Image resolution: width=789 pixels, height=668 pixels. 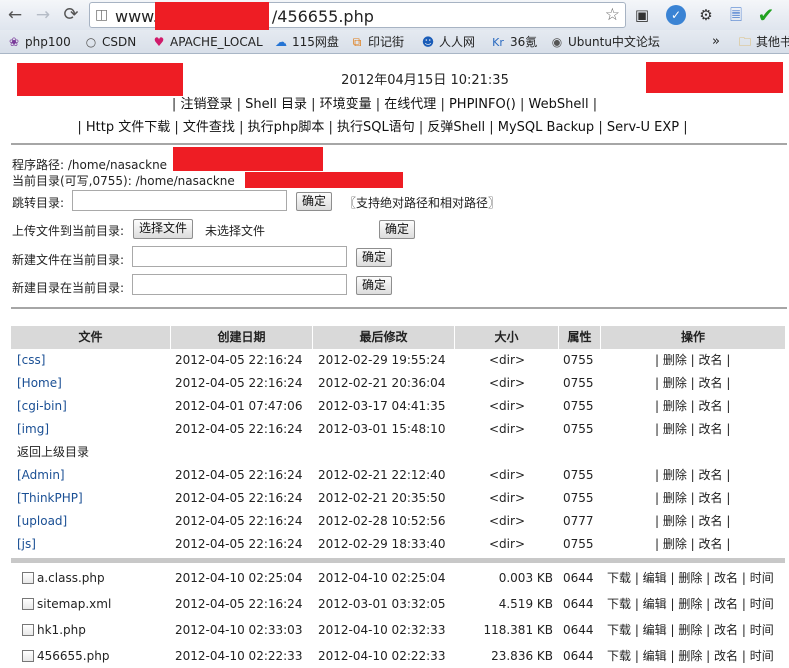 I want to click on bookmark-star-icon: ☆, so click(x=612, y=15).